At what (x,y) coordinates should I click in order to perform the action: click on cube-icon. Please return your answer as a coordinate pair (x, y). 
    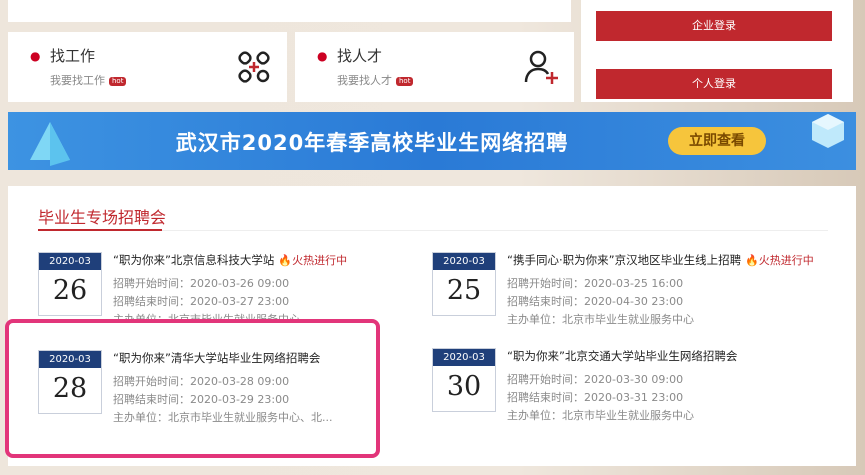
    Looking at the image, I should click on (828, 131).